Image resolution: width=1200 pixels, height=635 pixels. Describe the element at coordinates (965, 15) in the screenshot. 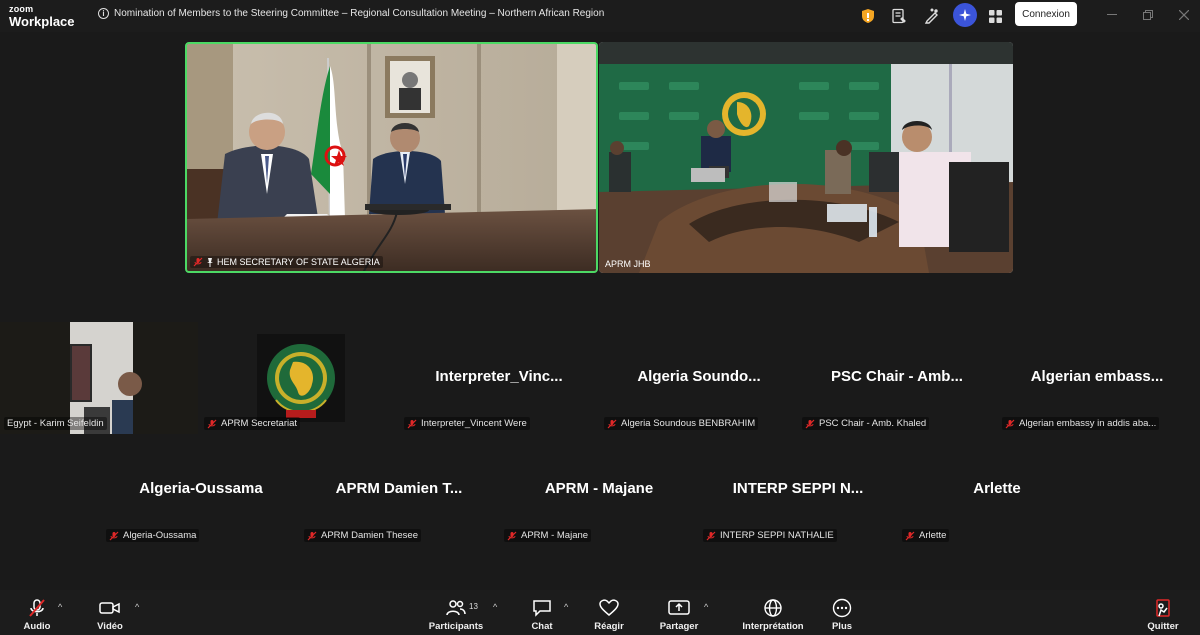

I see `ai-companion-icon` at that location.